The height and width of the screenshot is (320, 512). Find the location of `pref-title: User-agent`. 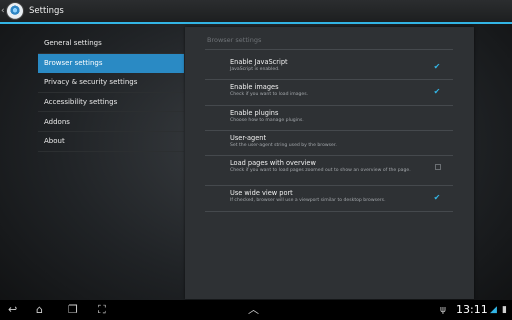

pref-title: User-agent is located at coordinates (248, 138).